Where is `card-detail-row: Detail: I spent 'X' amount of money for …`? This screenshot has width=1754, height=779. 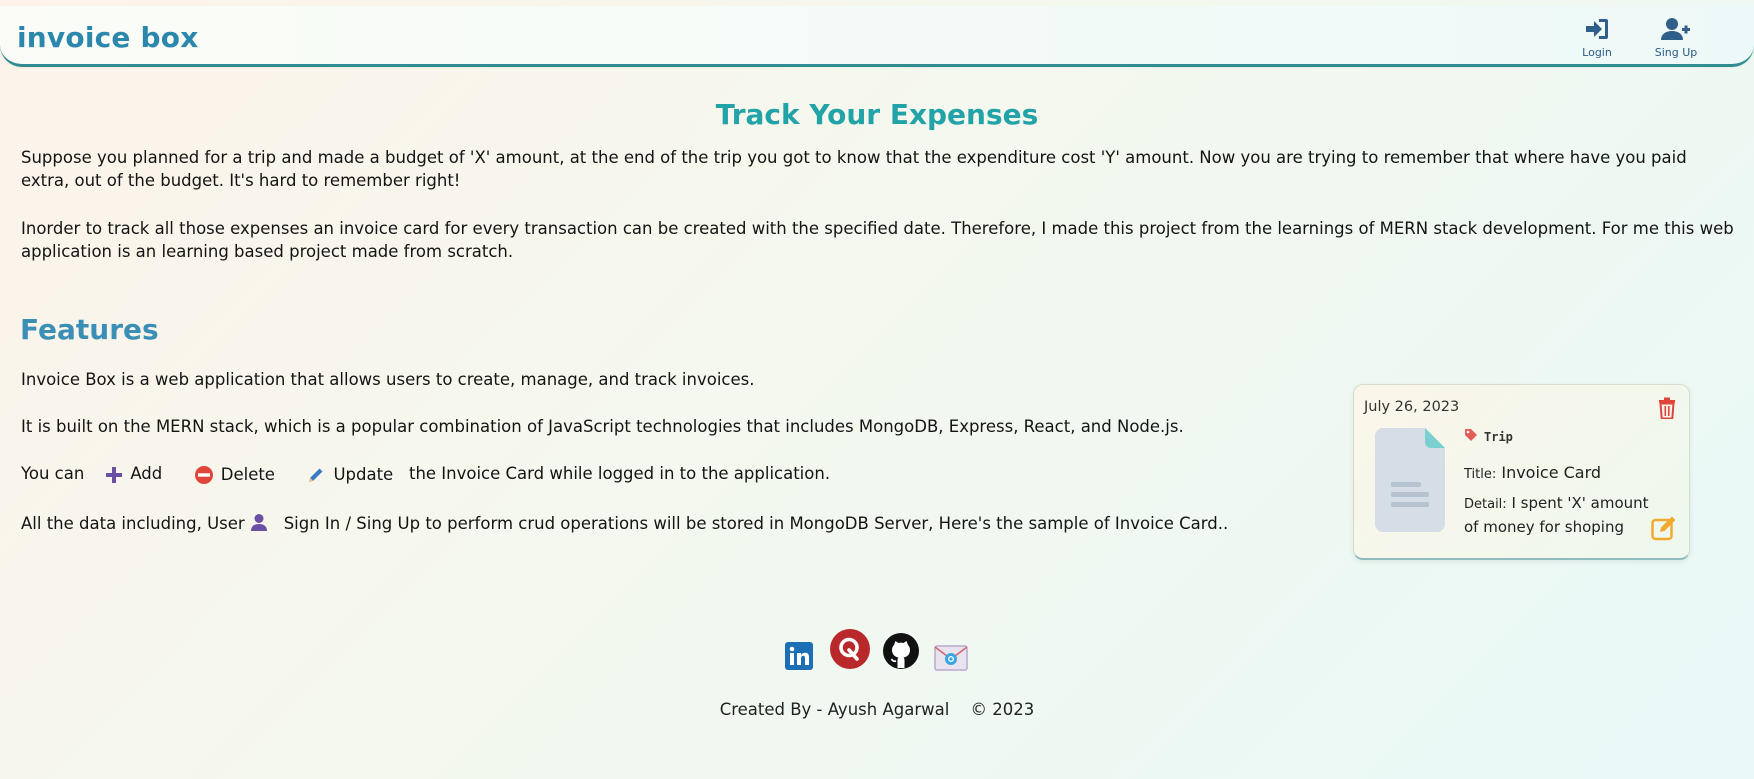
card-detail-row: Detail: I spent 'X' amount of money for … is located at coordinates (1556, 515).